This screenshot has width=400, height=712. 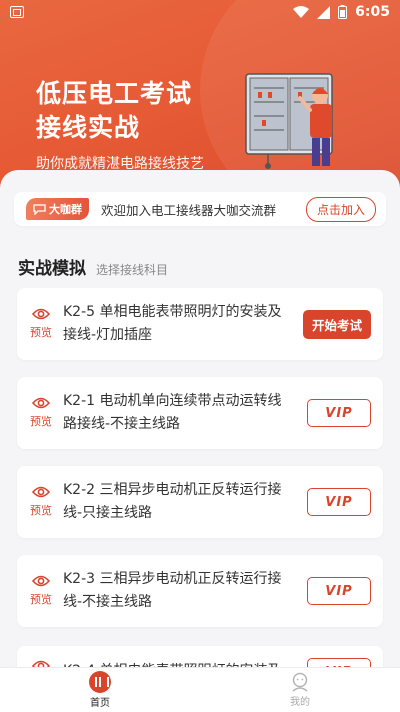 What do you see at coordinates (172, 590) in the screenshot?
I see `exam-title: K2-3 三相异步电动机正反转运行接线-不接主线路` at bounding box center [172, 590].